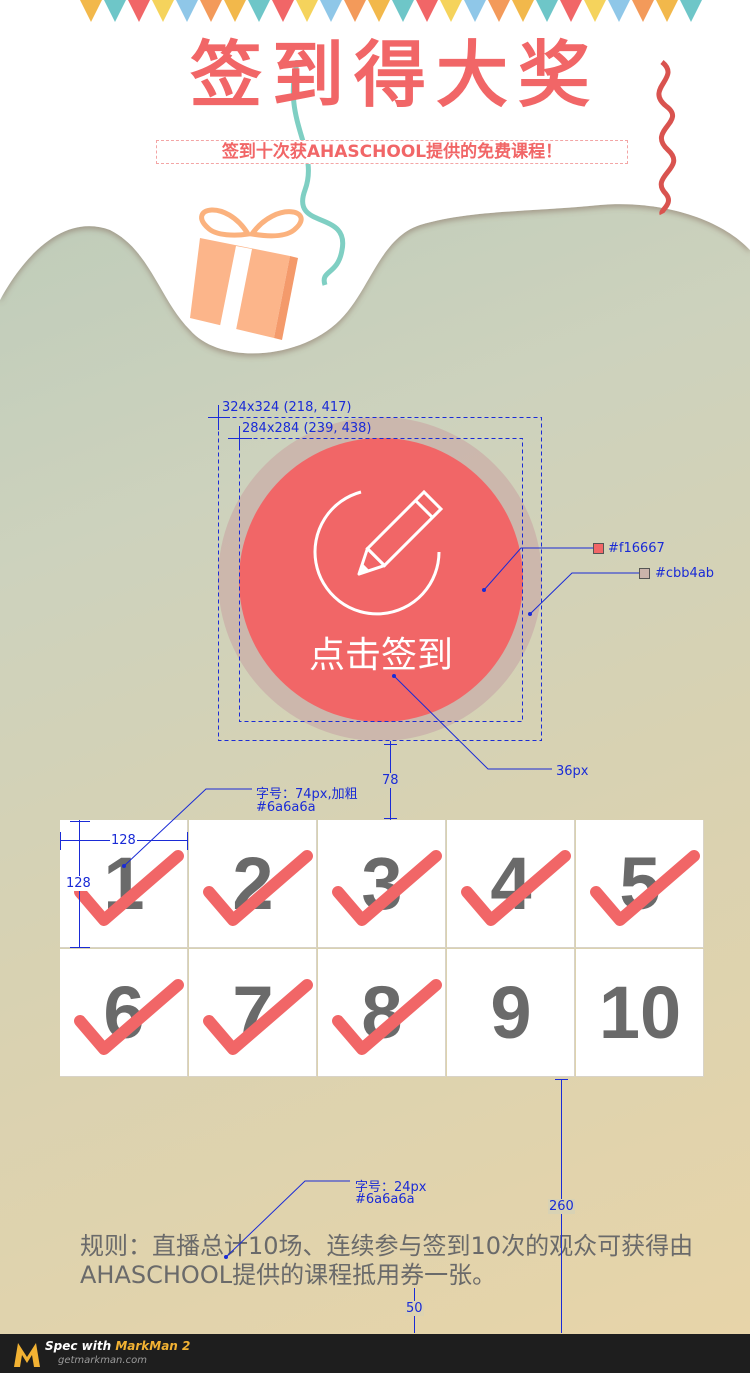 The image size is (750, 1373). Describe the element at coordinates (636, 548) in the screenshot. I see `spec-inner-color: #f16667` at that location.